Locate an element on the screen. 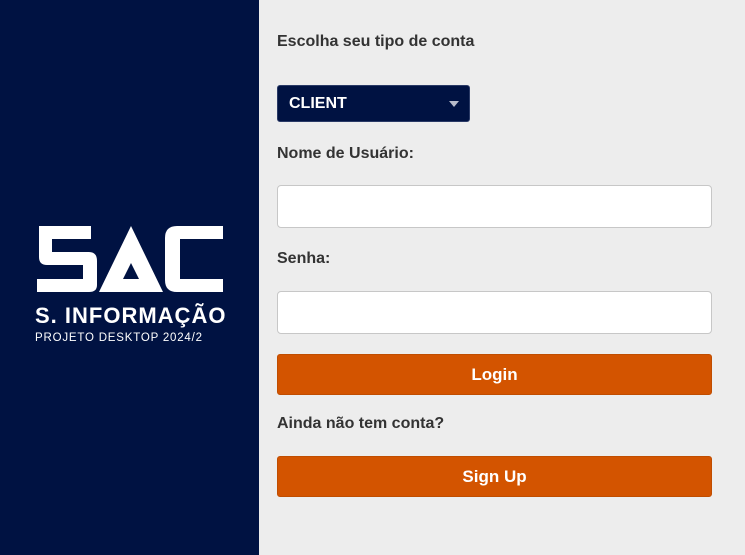 This screenshot has width=745, height=555. chevron-down-icon is located at coordinates (454, 104).